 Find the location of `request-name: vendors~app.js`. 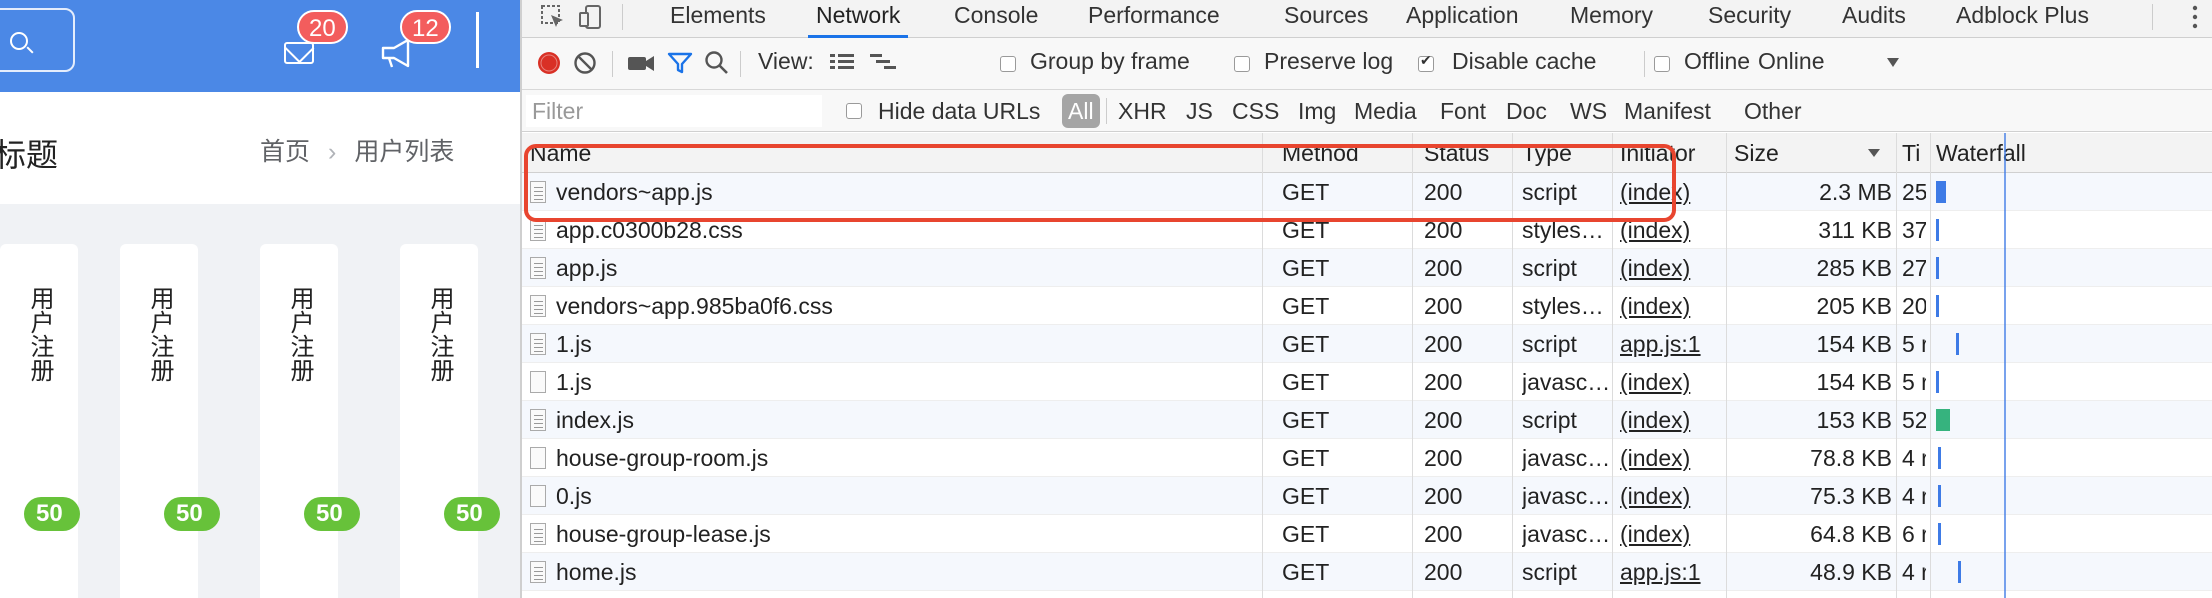

request-name: vendors~app.js is located at coordinates (820, 192).